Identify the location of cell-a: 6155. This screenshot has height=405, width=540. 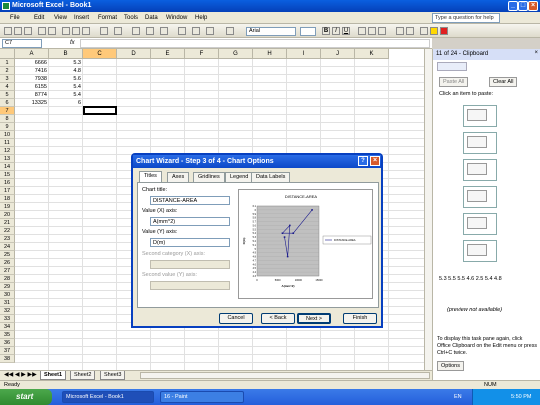
(32, 87).